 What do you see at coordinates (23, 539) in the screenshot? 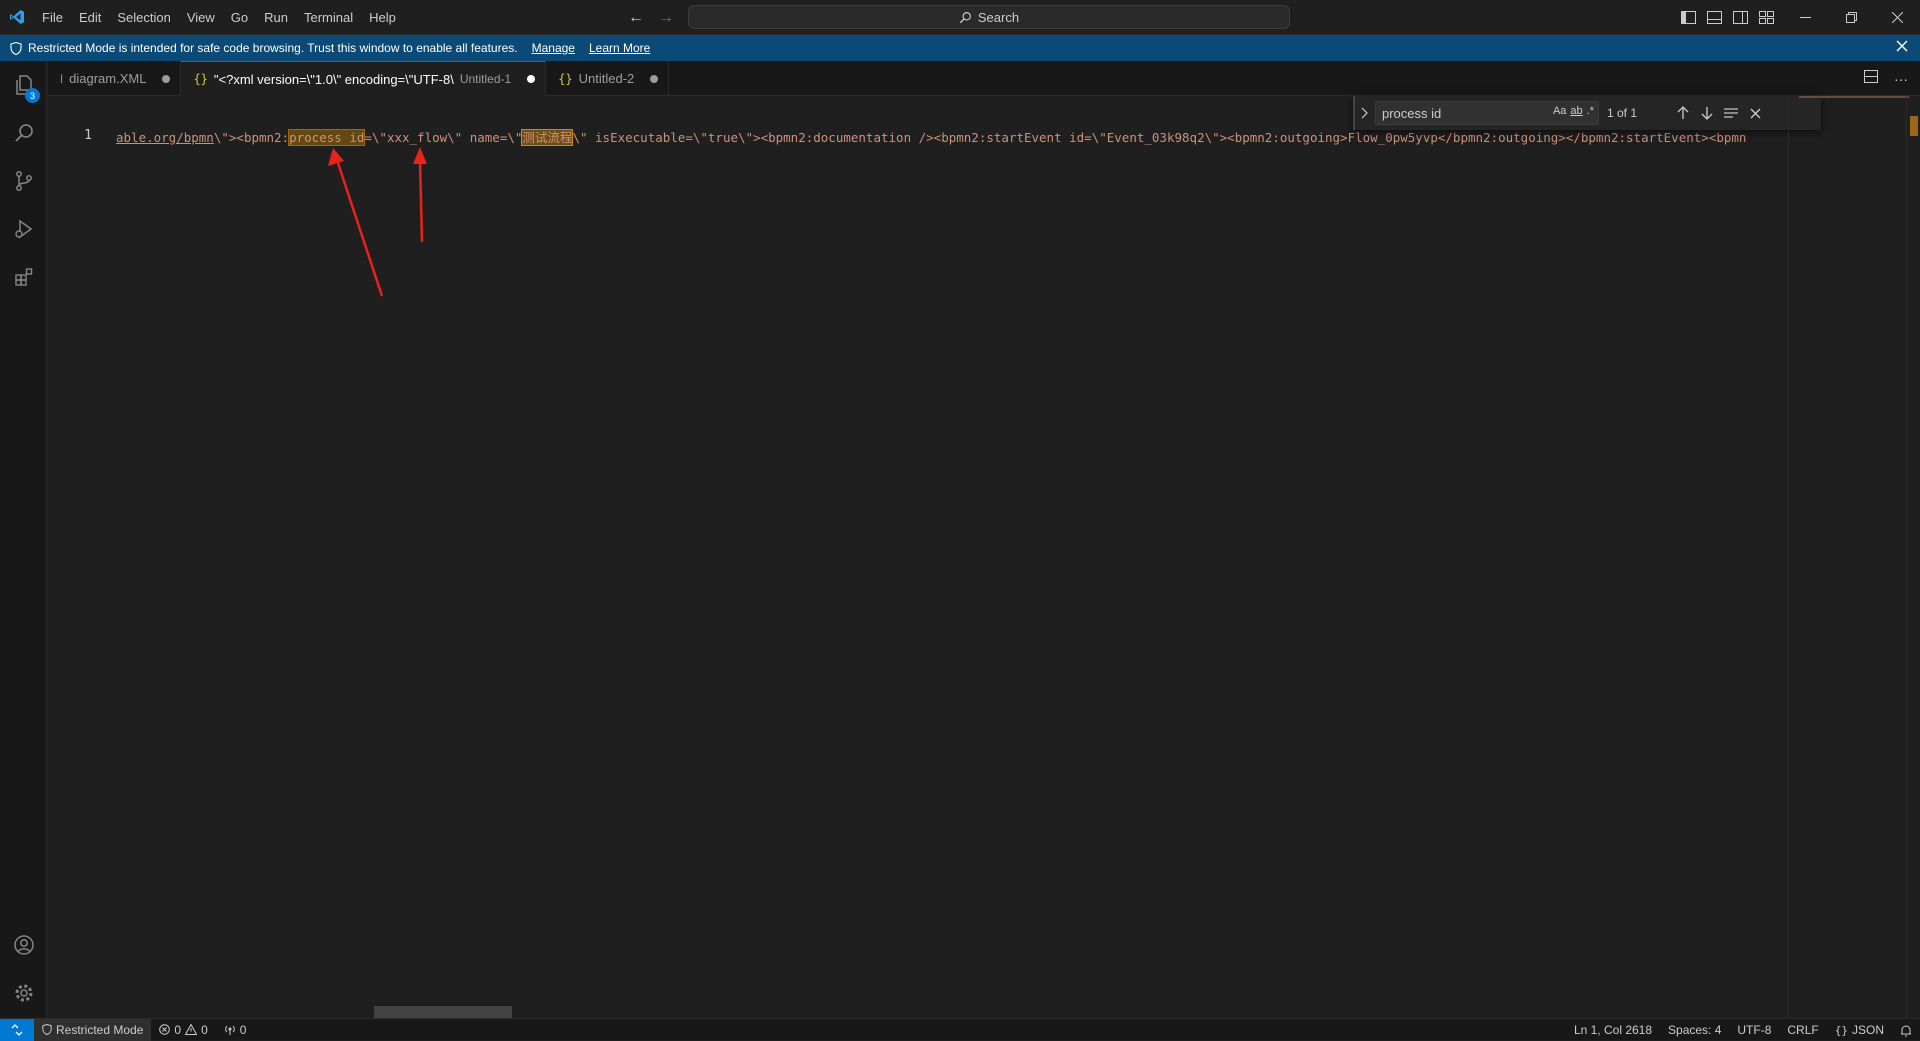
I see `activity-bar: 3` at bounding box center [23, 539].